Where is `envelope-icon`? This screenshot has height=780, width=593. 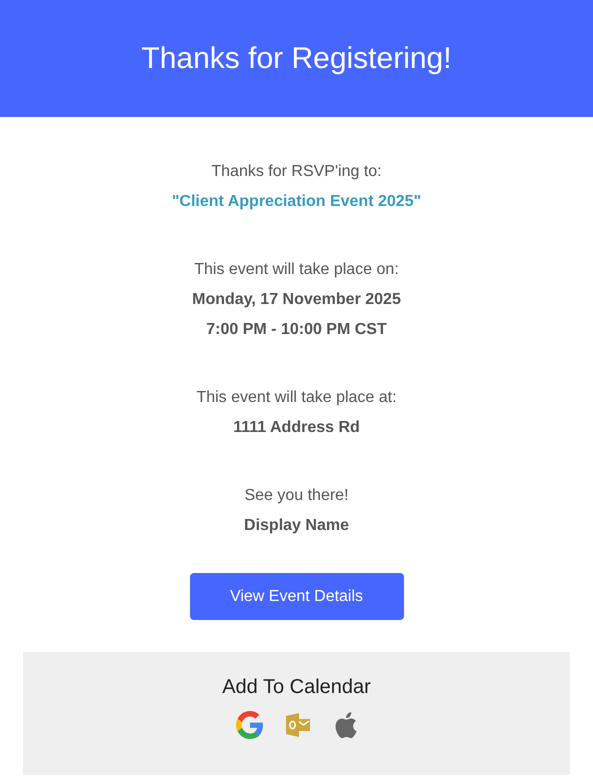 envelope-icon is located at coordinates (298, 725).